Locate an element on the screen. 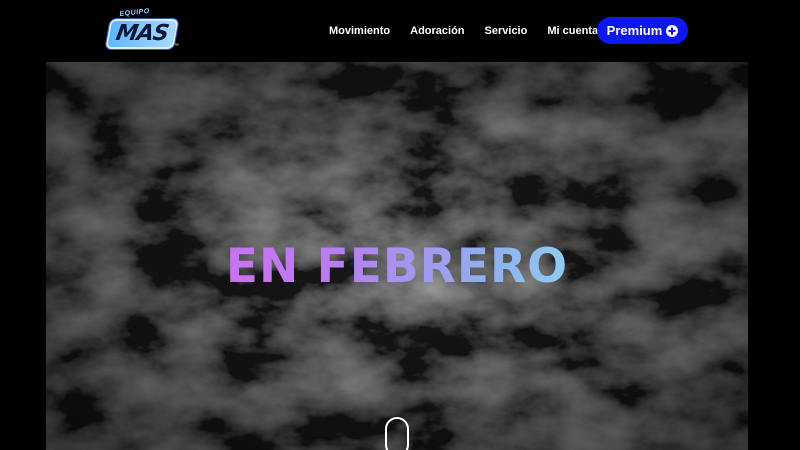  nav-item-servicio: Servicio is located at coordinates (506, 31).